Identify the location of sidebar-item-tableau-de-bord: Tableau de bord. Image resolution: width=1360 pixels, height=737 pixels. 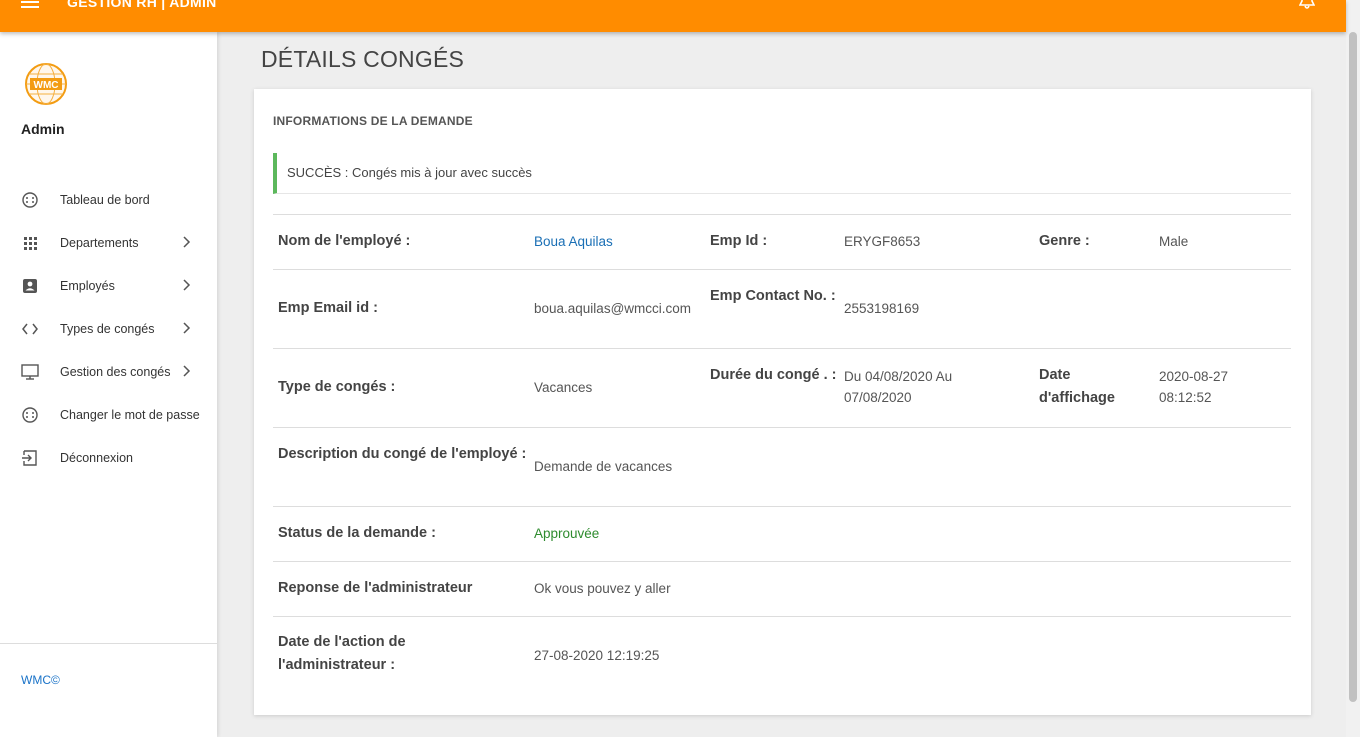
(108, 200).